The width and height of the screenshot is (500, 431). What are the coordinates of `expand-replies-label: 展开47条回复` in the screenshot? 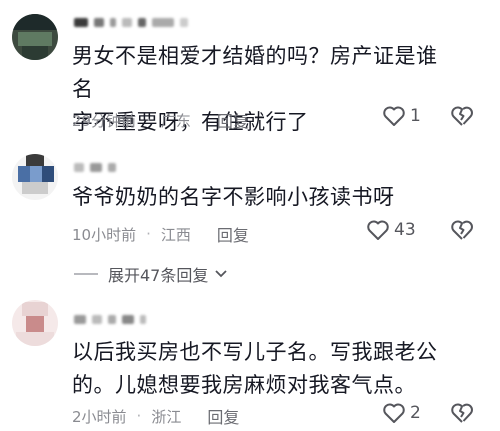 It's located at (158, 275).